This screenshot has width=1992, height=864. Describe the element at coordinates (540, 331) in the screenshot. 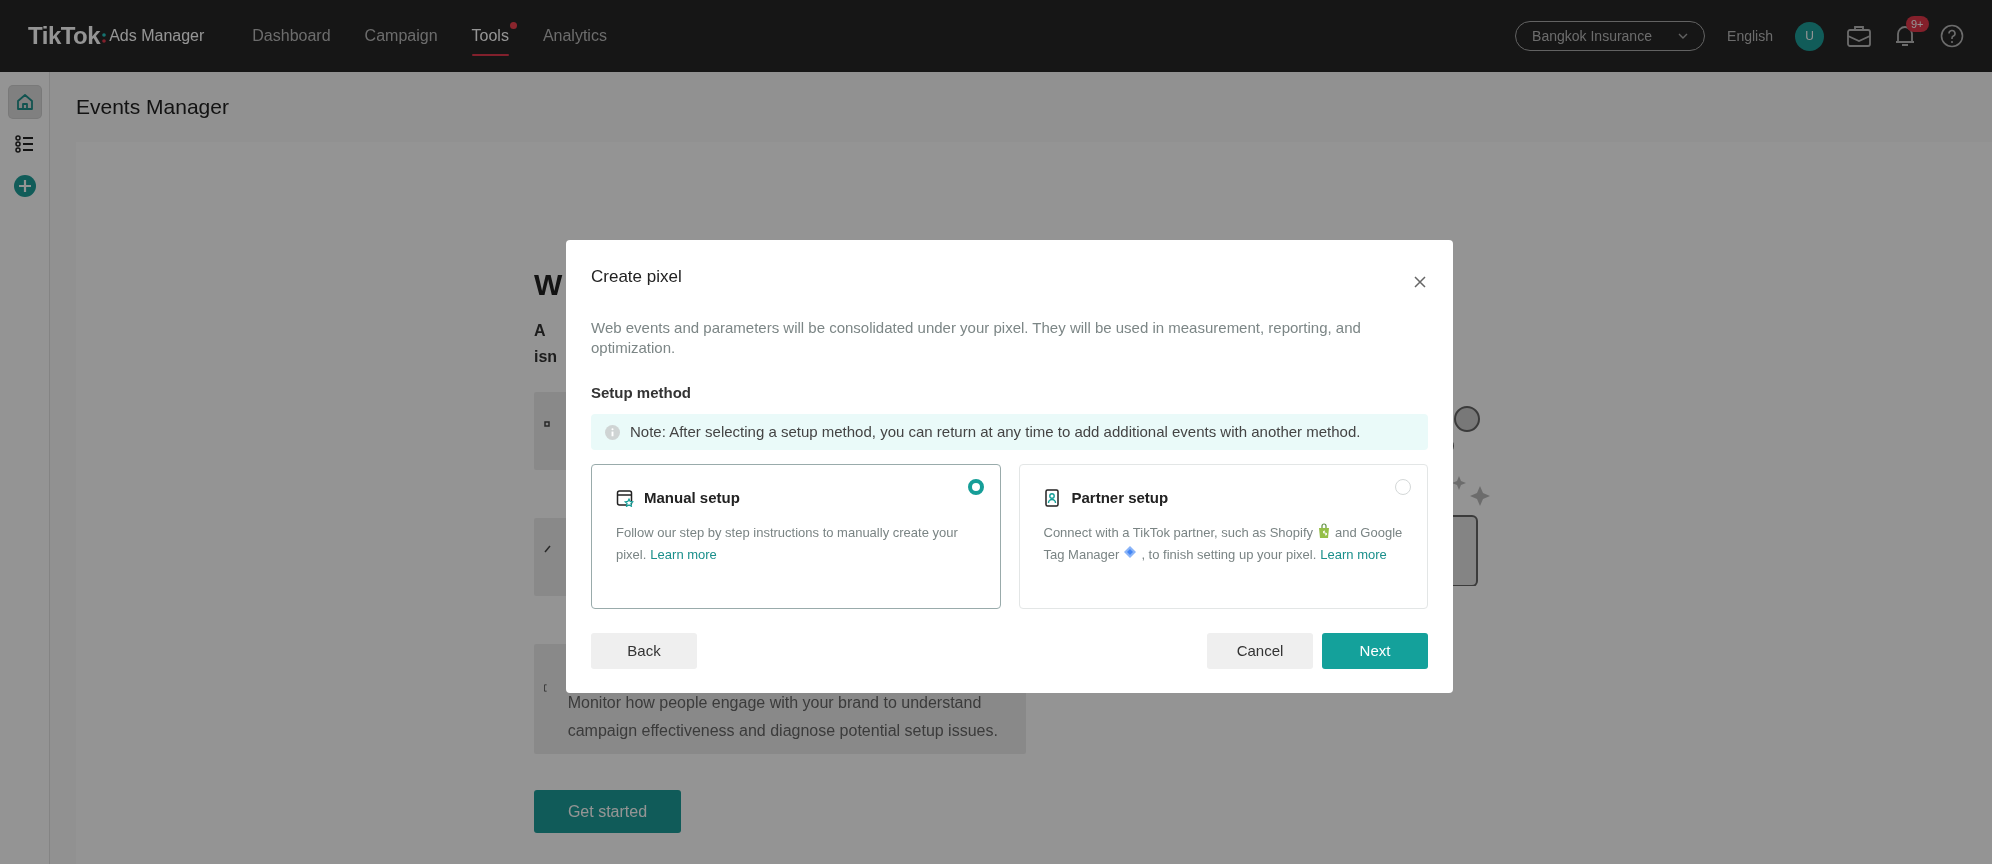

I see `intro-text: A` at that location.